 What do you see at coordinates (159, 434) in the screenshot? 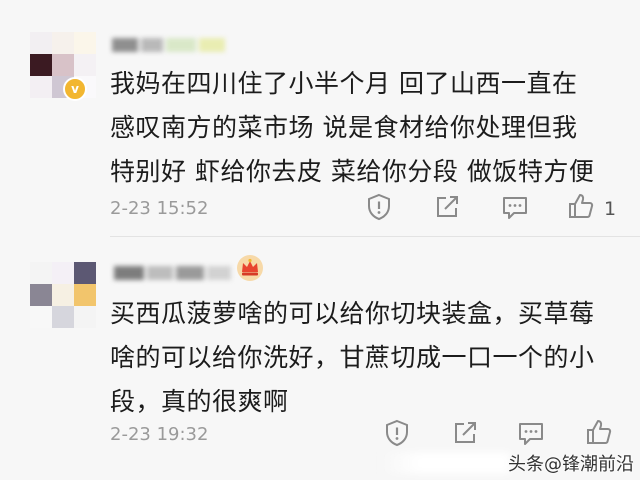
I see `comment-time: 2-23 19:32` at bounding box center [159, 434].